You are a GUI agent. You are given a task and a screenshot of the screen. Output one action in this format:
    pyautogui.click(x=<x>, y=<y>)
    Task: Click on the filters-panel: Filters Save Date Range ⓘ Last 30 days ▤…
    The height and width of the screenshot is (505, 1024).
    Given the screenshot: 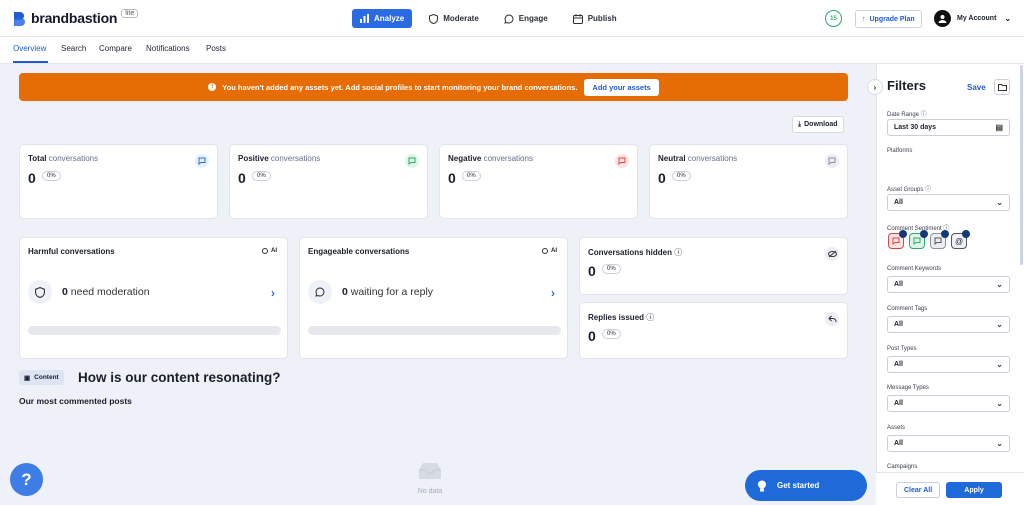 What is the action you would take?
    pyautogui.click(x=950, y=284)
    